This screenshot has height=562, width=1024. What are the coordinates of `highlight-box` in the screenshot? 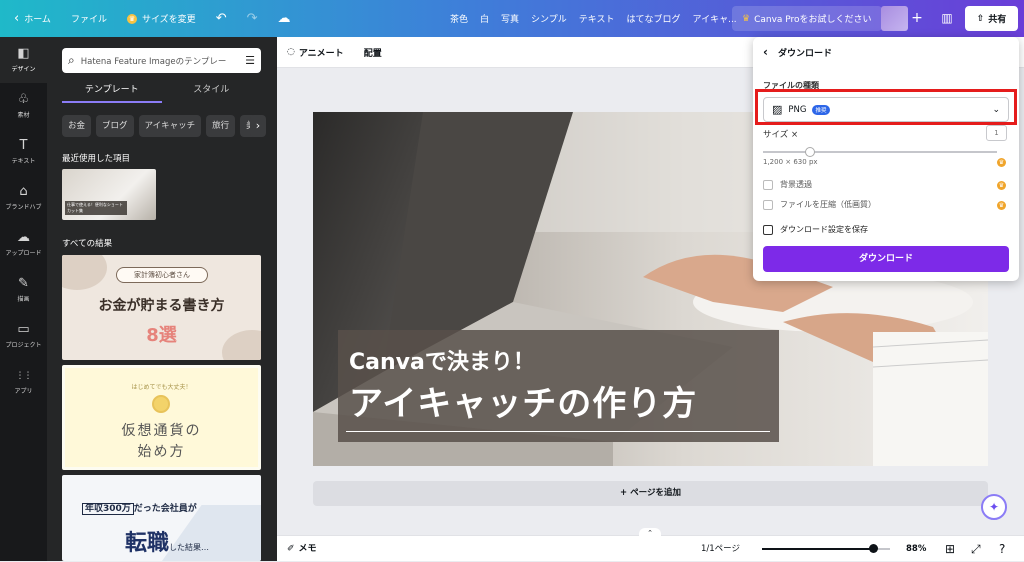 It's located at (886, 107).